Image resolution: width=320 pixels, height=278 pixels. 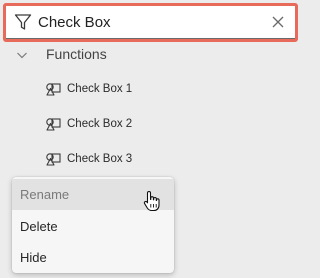 I want to click on menu-item-delete: Delete, so click(x=93, y=226).